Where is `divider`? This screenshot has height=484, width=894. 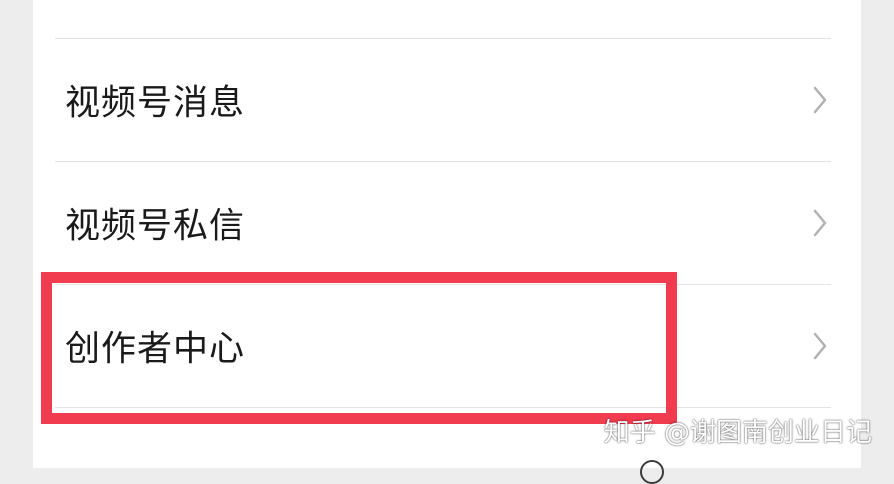
divider is located at coordinates (443, 407).